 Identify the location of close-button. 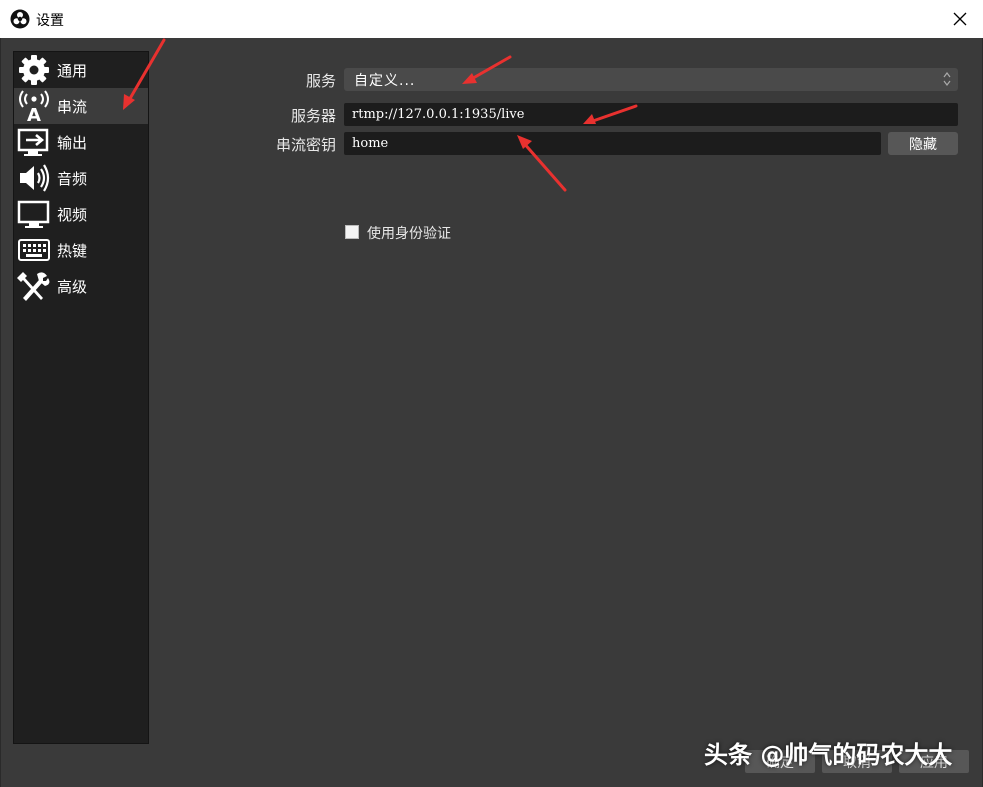
(960, 19).